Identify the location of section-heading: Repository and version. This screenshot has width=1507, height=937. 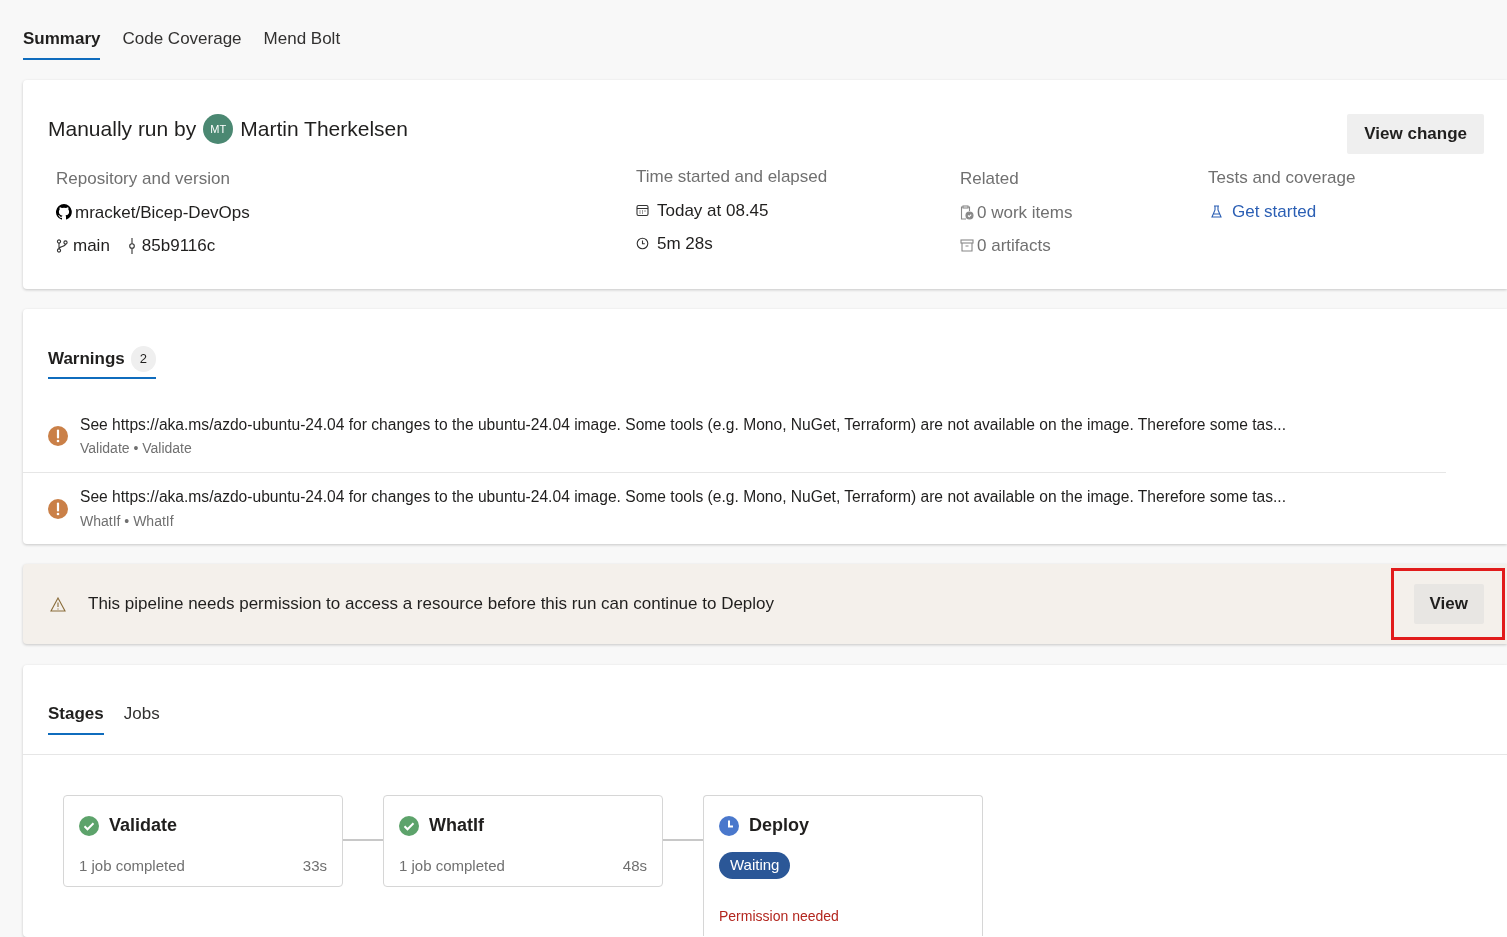
(143, 179).